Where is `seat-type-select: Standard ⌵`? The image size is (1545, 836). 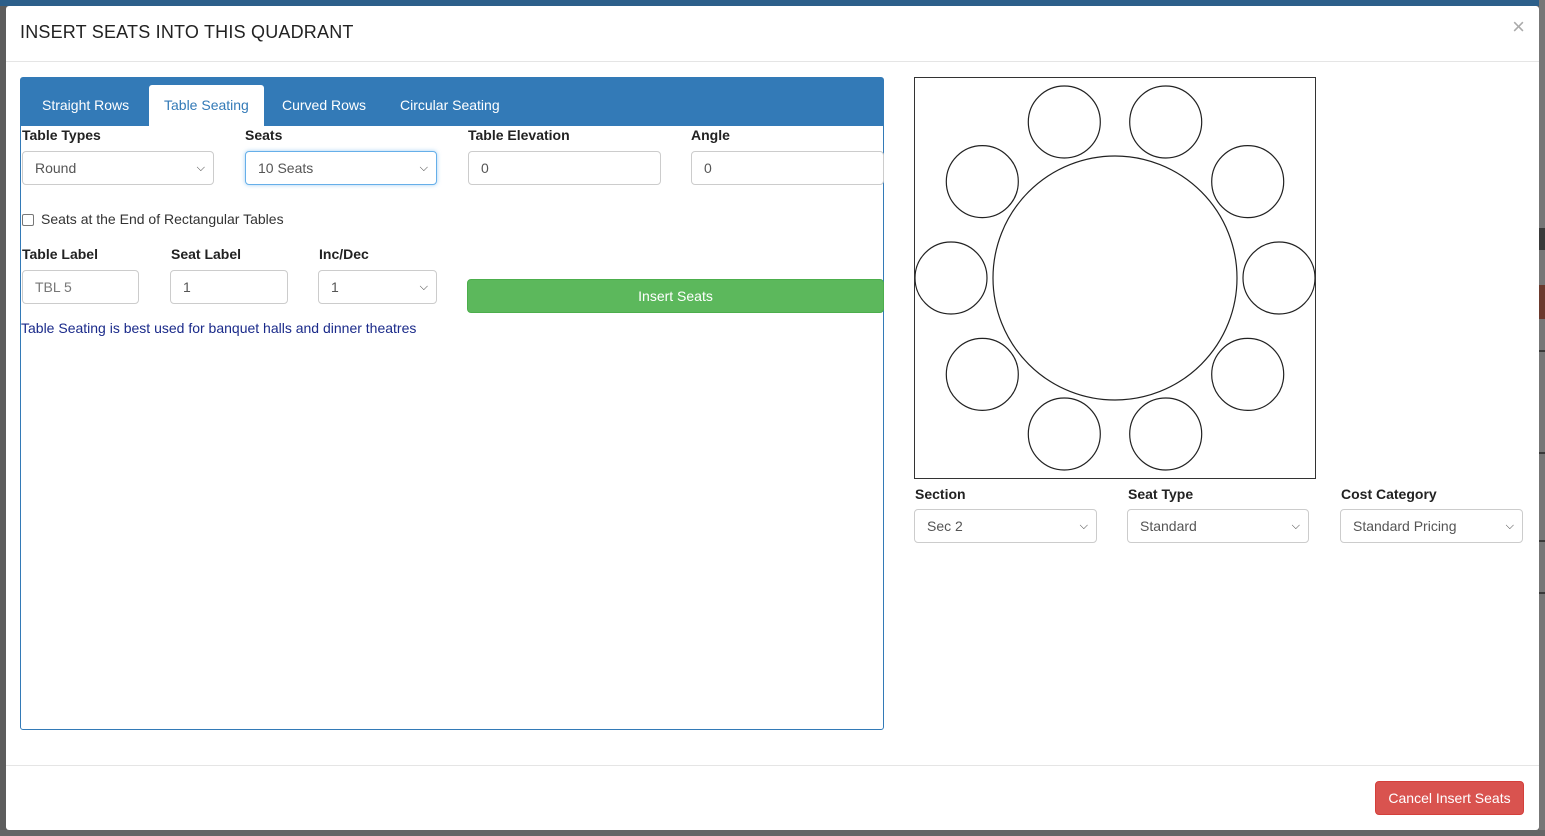
seat-type-select: Standard ⌵ is located at coordinates (1218, 526).